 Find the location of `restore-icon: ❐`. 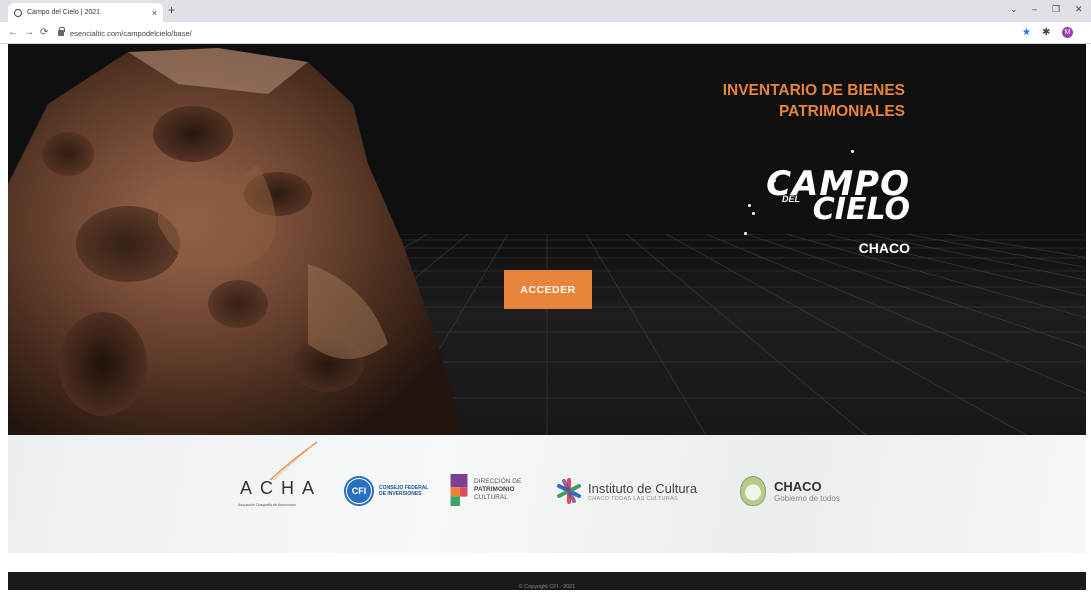

restore-icon: ❐ is located at coordinates (1056, 9).